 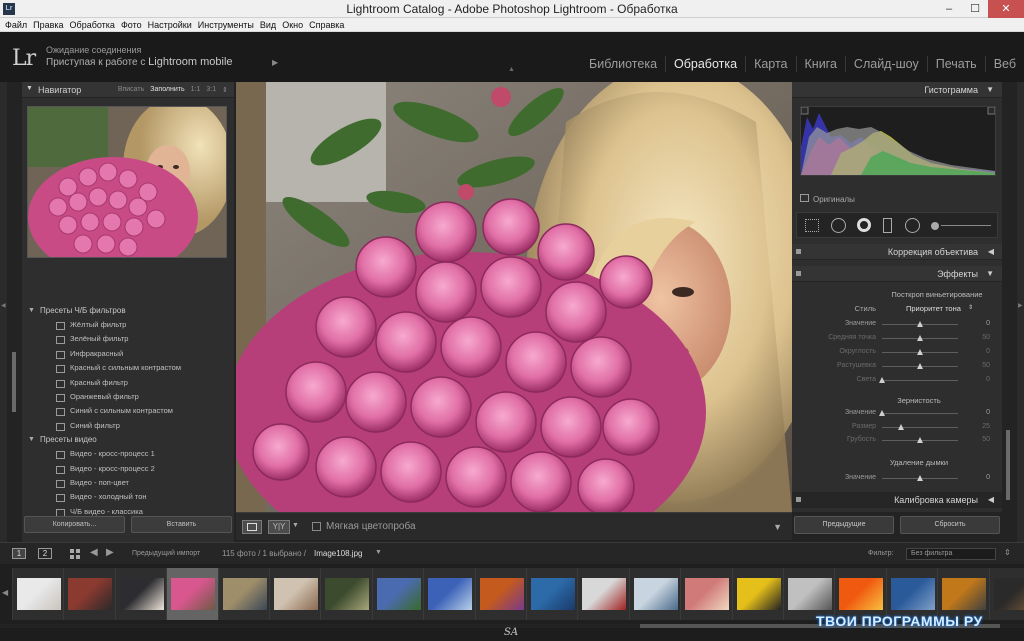 What do you see at coordinates (128, 497) in the screenshot?
I see `preset-item: Видео - холодный тон` at bounding box center [128, 497].